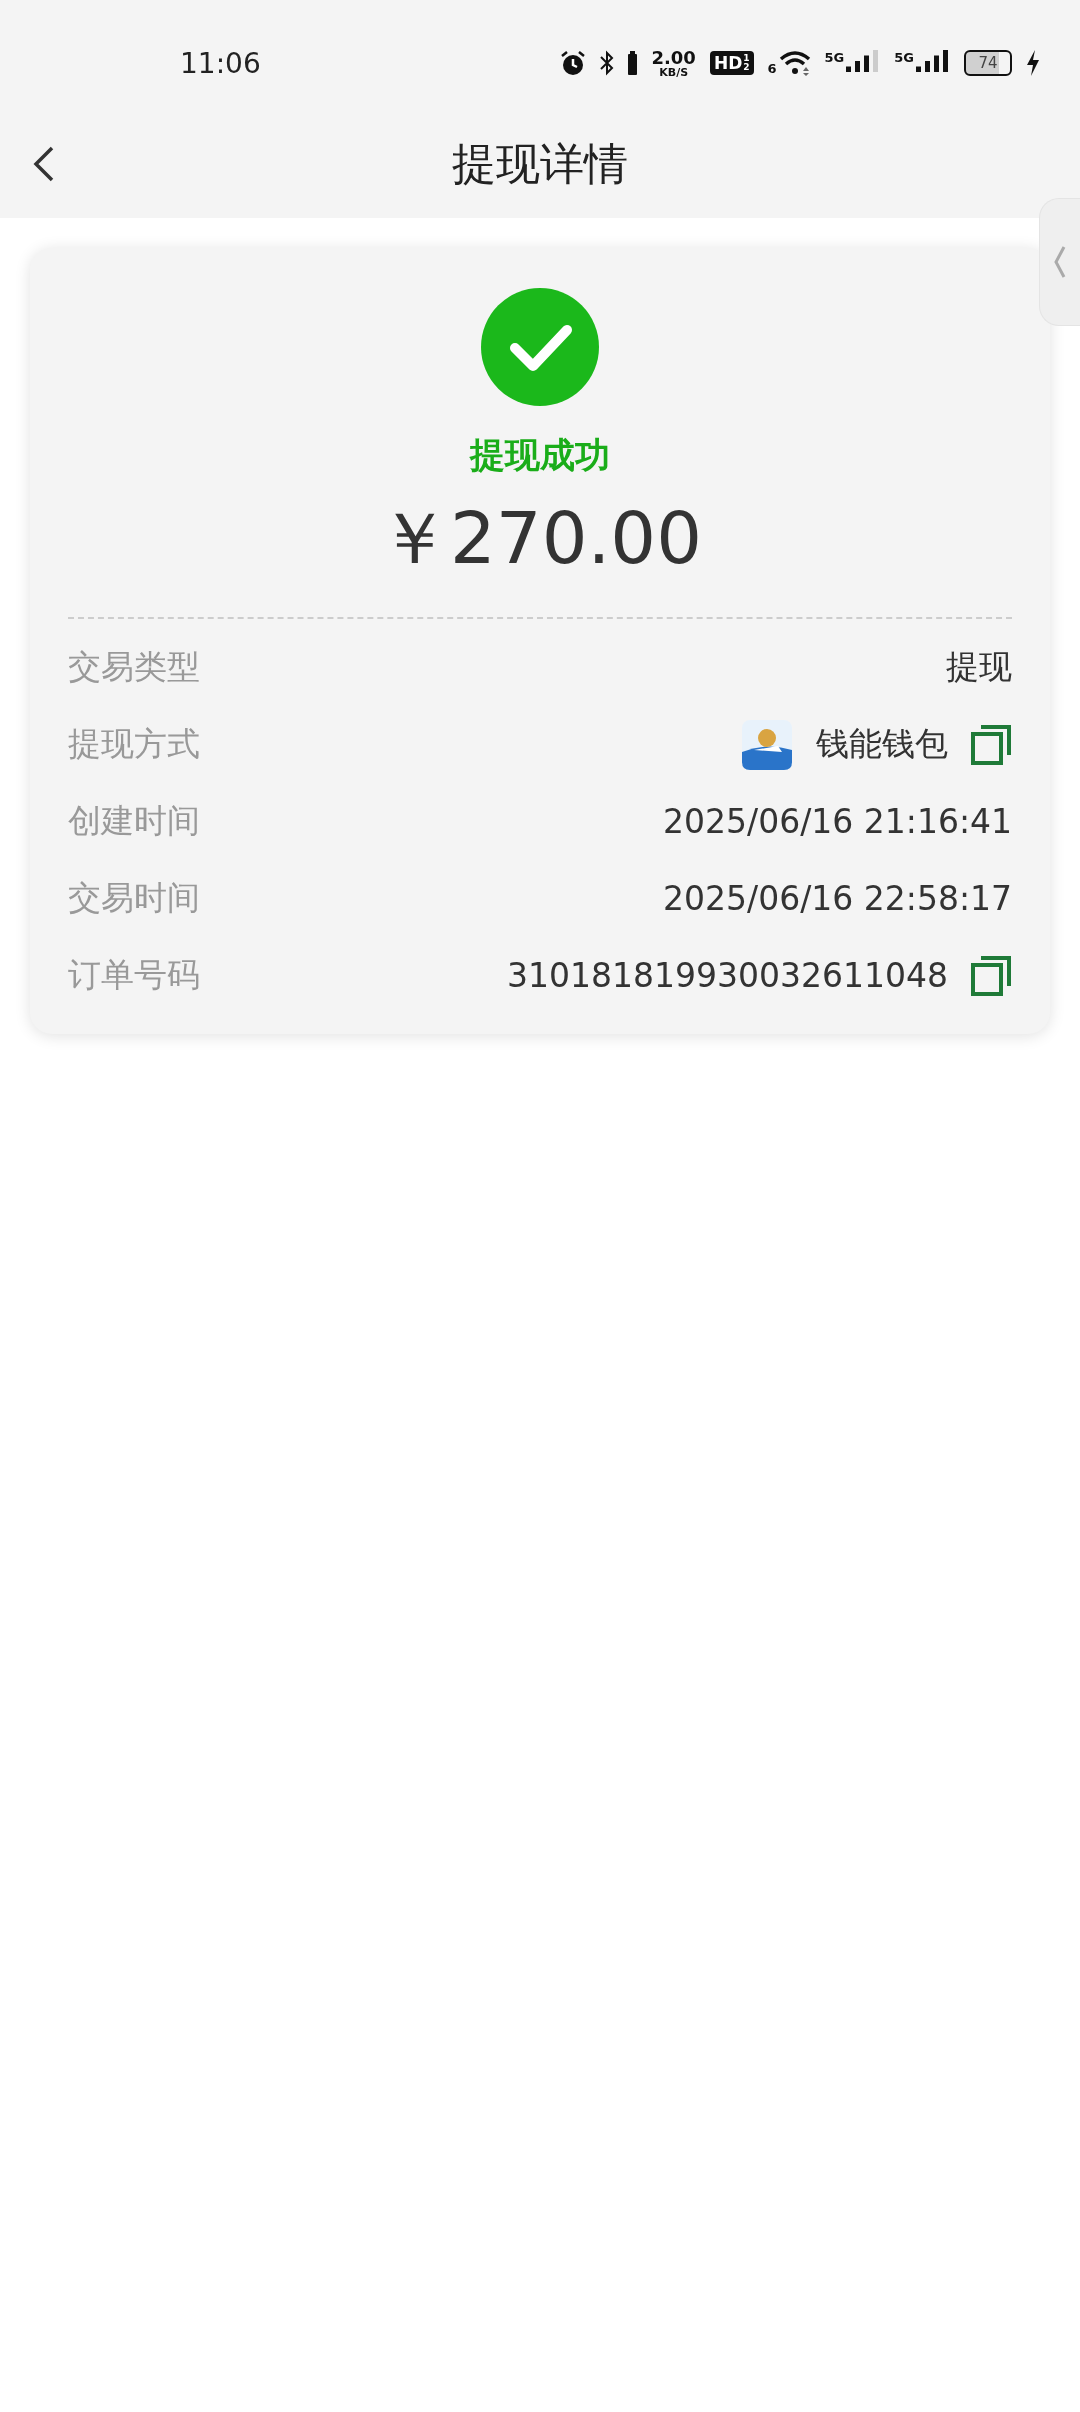 The image size is (1080, 2412). What do you see at coordinates (882, 744) in the screenshot?
I see `row-value: 钱能钱包` at bounding box center [882, 744].